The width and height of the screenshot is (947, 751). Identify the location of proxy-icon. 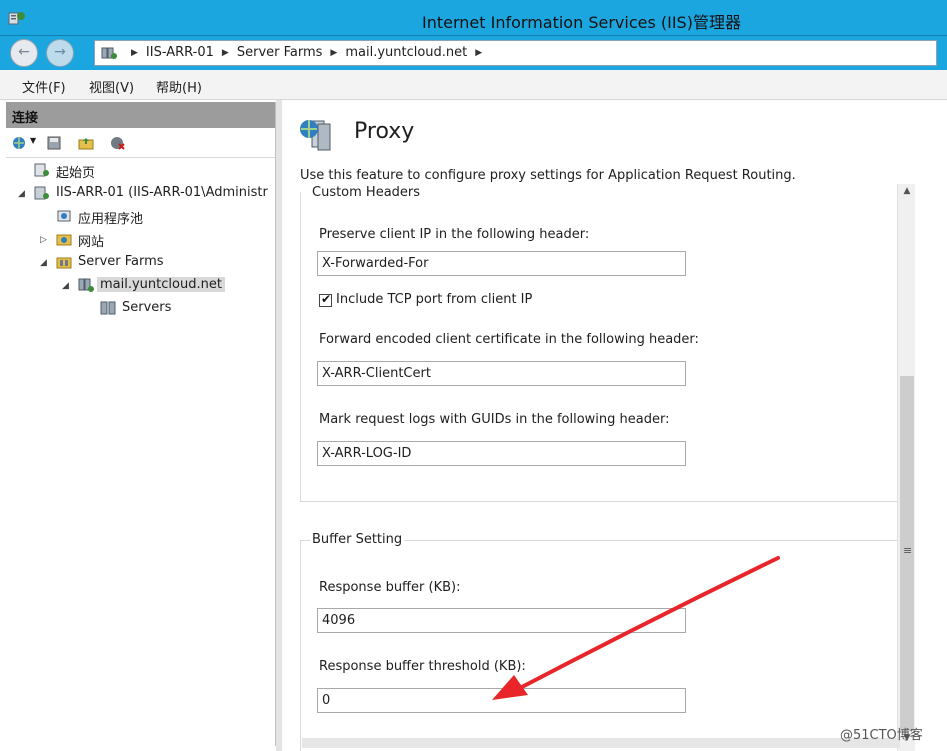
(315, 135).